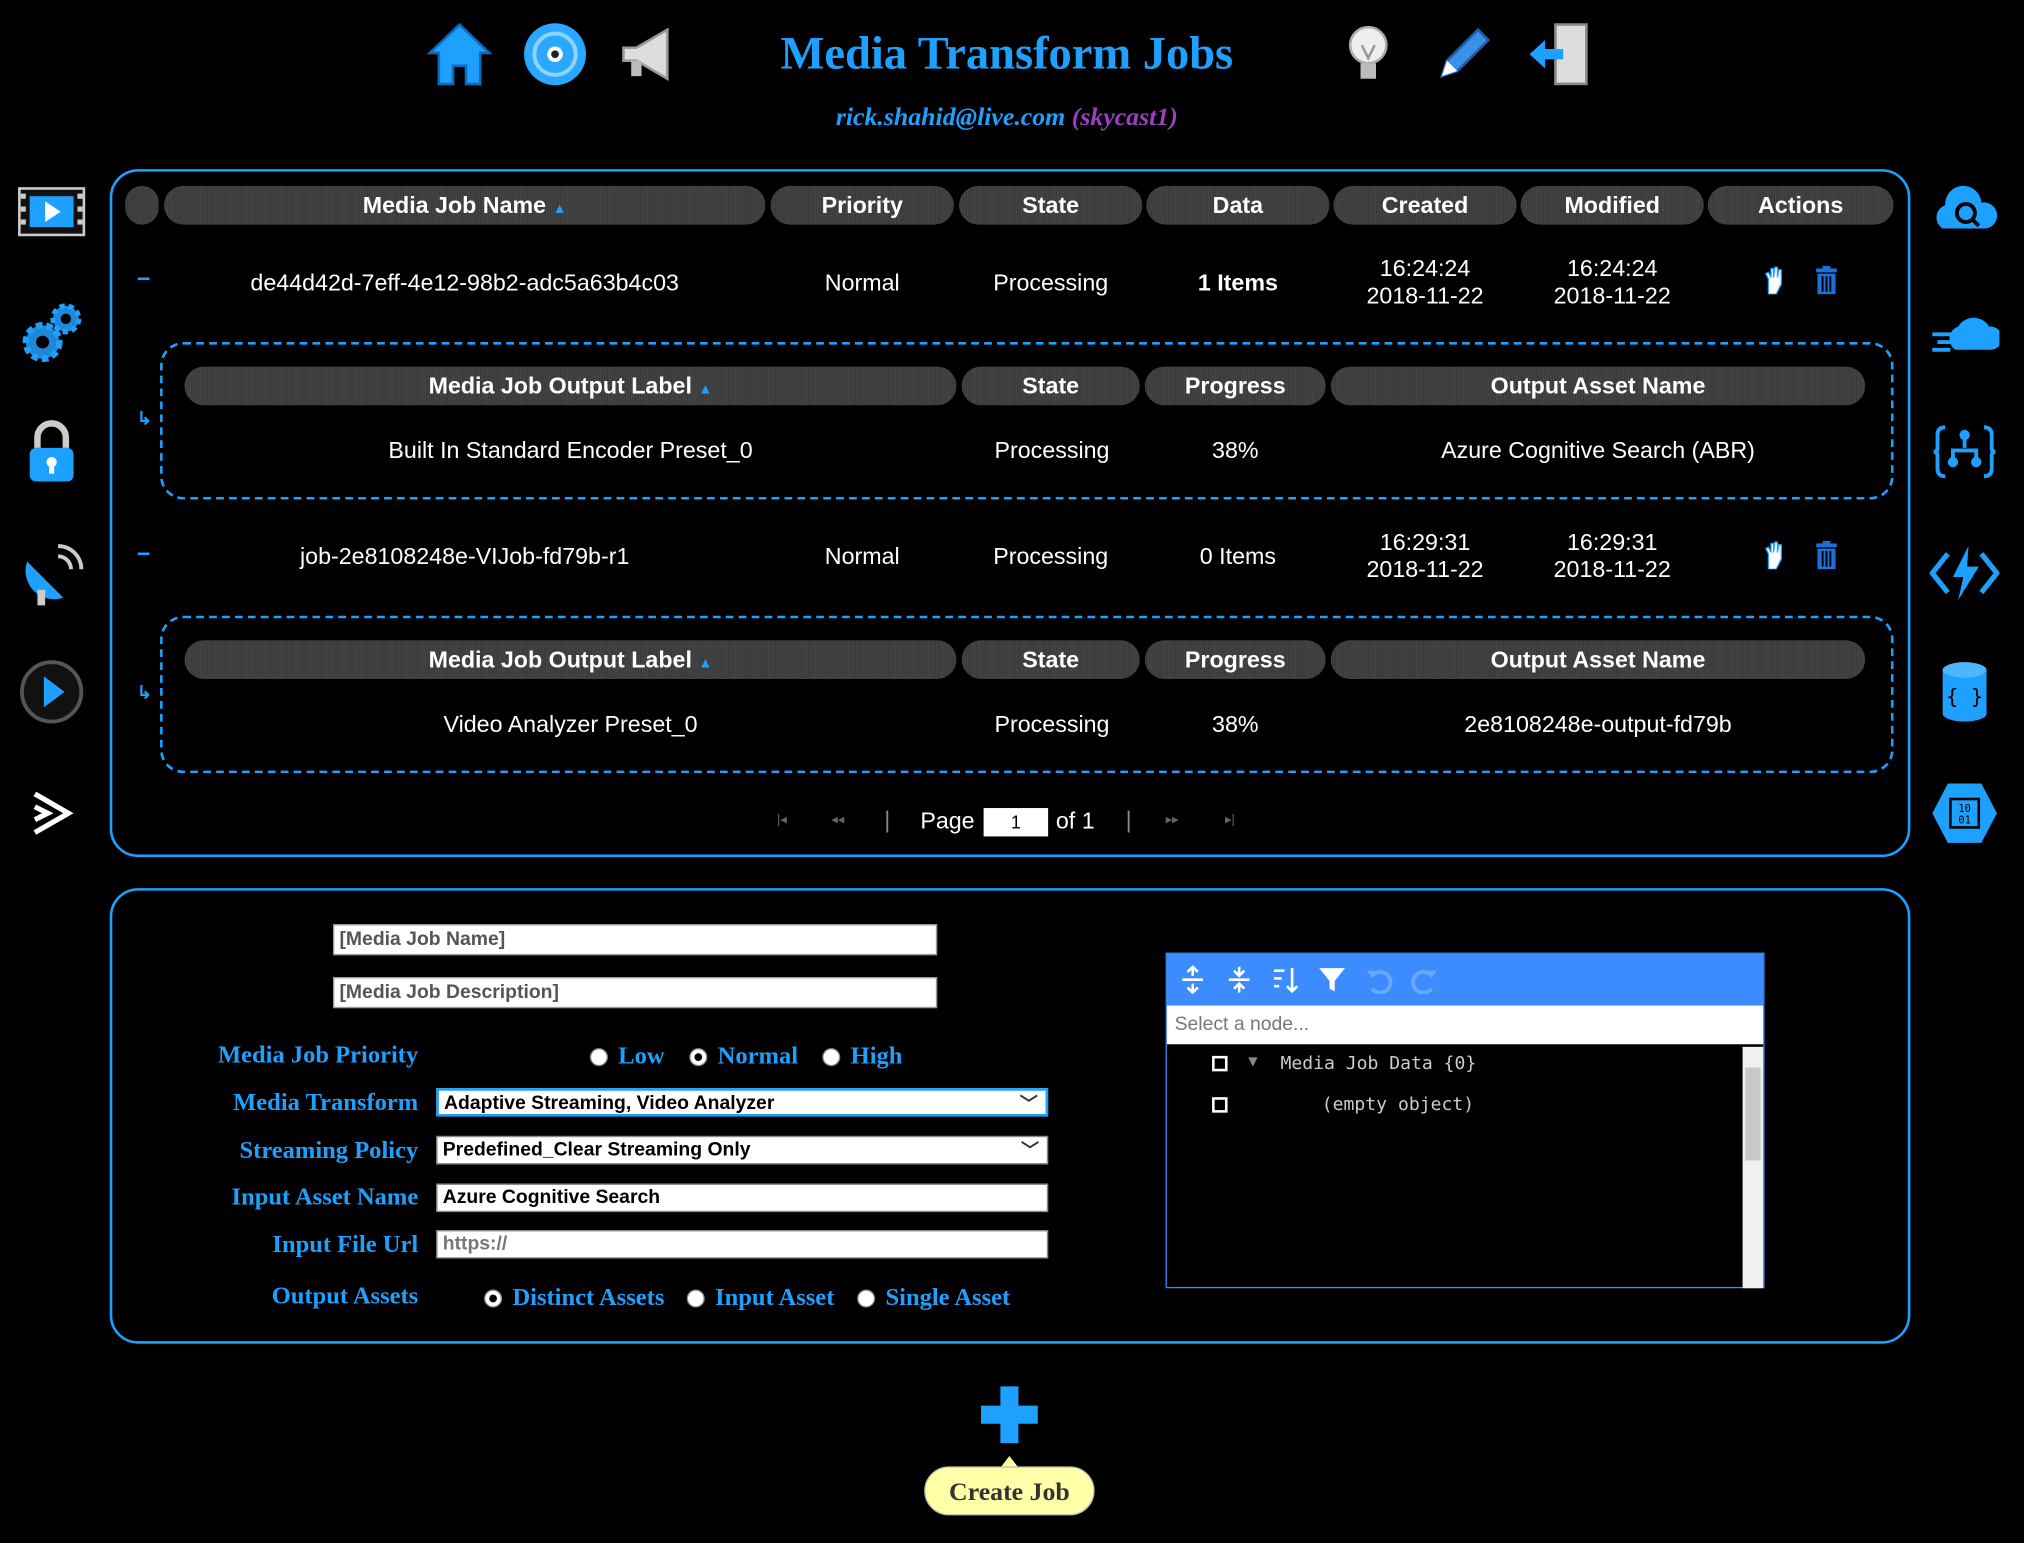 The width and height of the screenshot is (2024, 1543). I want to click on root-node-icon, so click(1220, 1063).